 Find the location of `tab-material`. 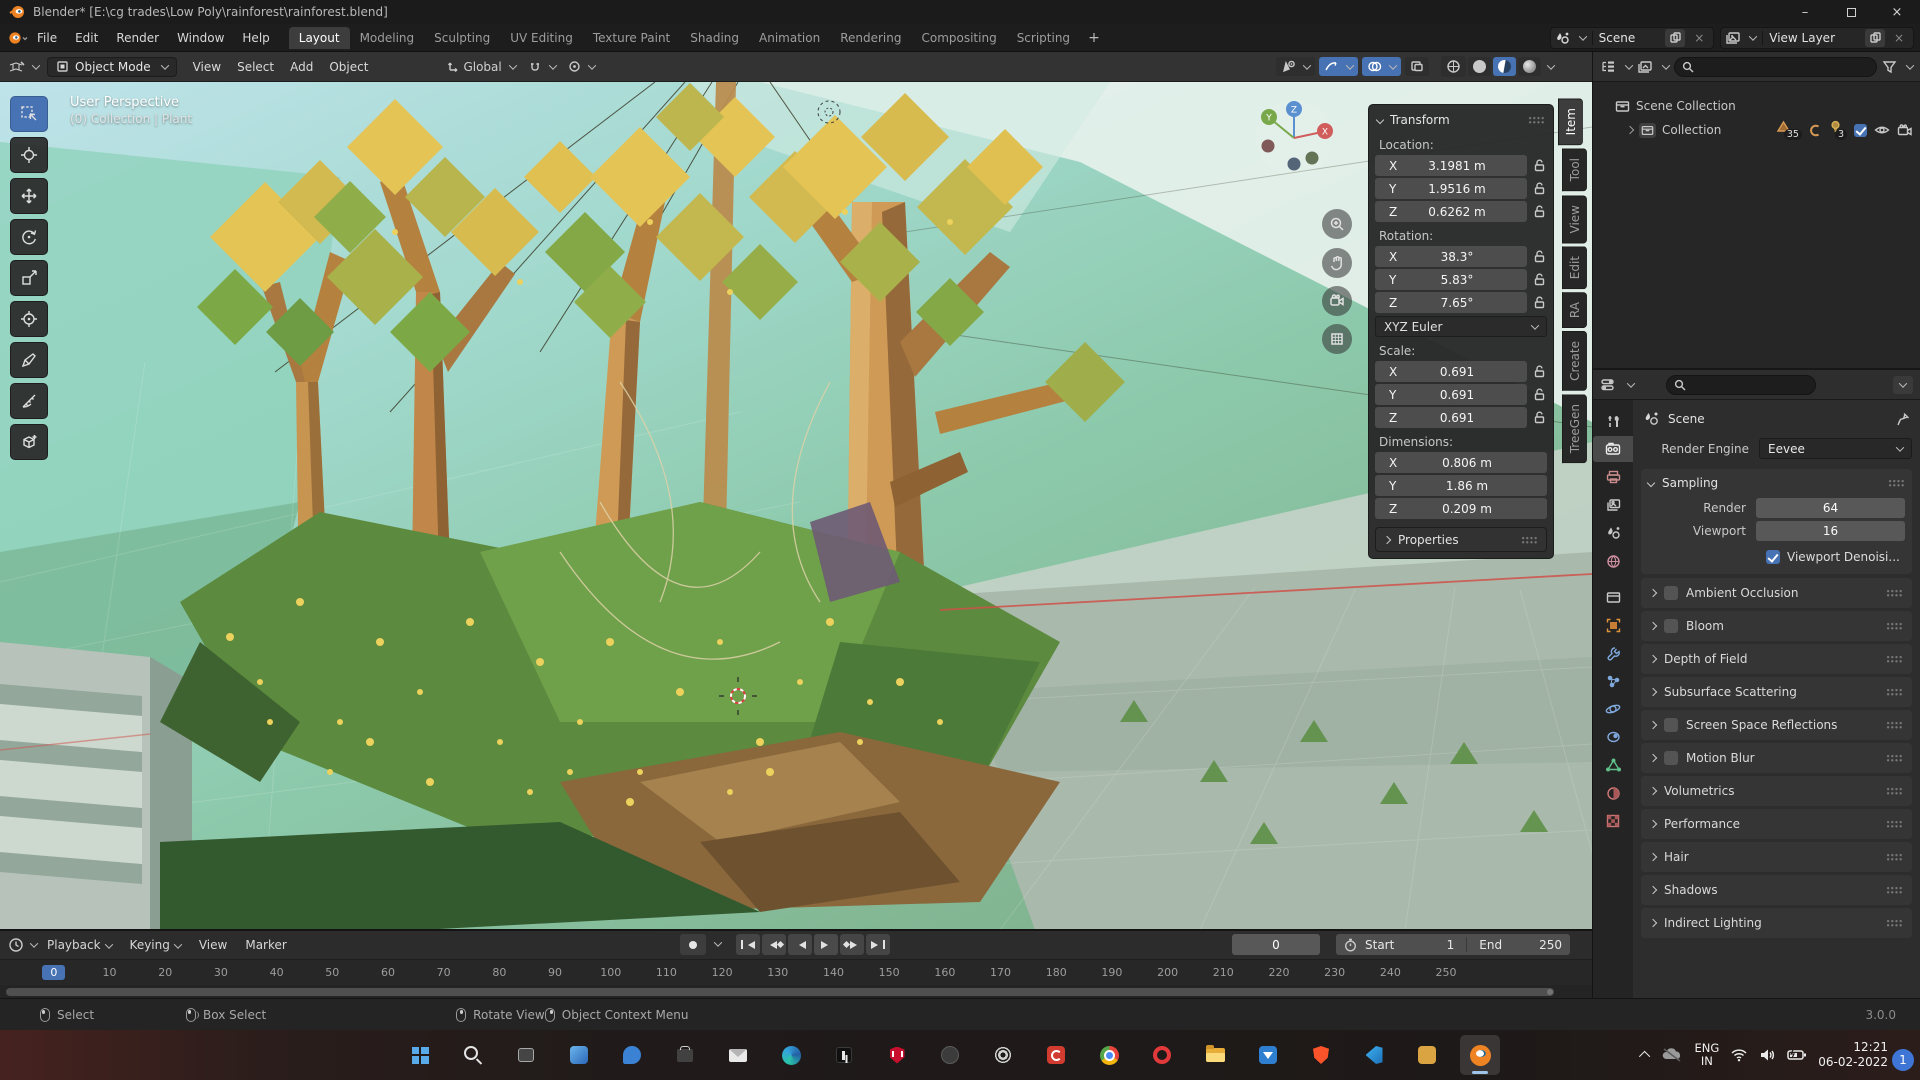

tab-material is located at coordinates (1613, 793).